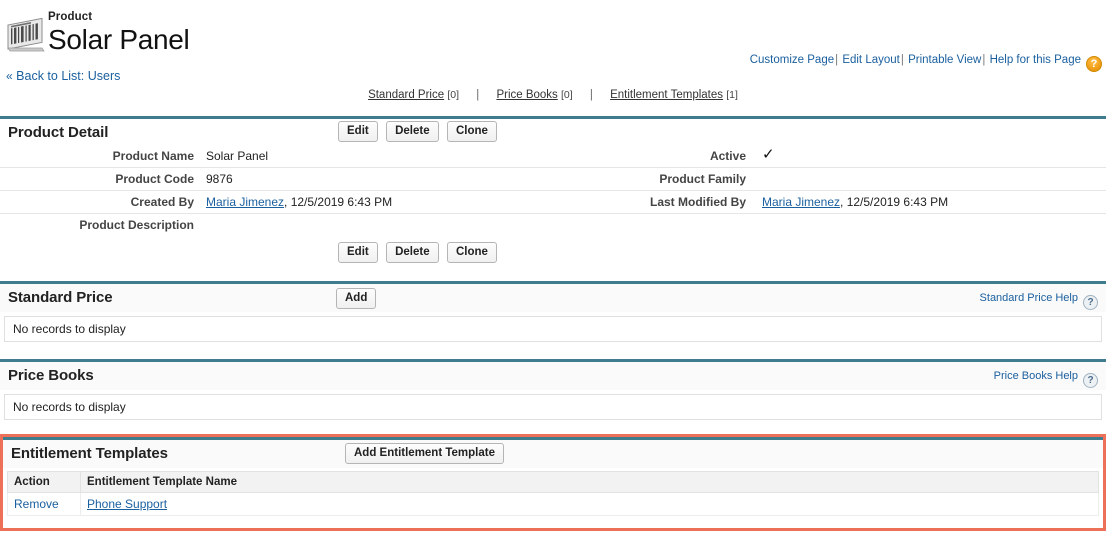 Image resolution: width=1106 pixels, height=534 pixels. I want to click on page-title-group: Product Solar Panel, so click(119, 33).